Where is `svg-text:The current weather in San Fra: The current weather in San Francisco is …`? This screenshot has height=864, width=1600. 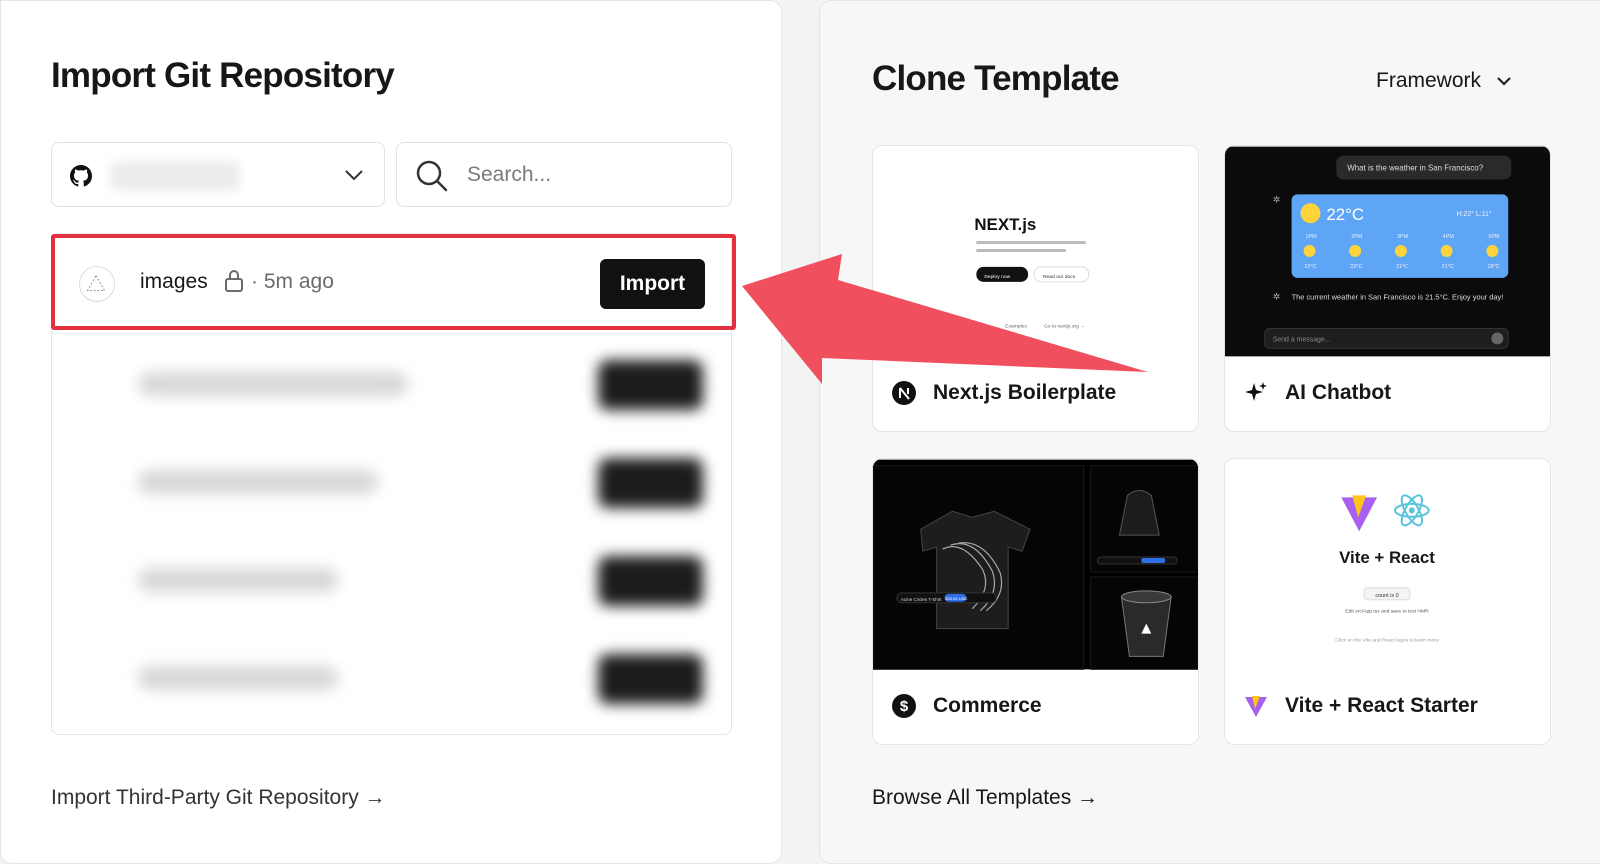
svg-text:The current weather in San Fra: The current weather in San Francisco is … is located at coordinates (1398, 297).